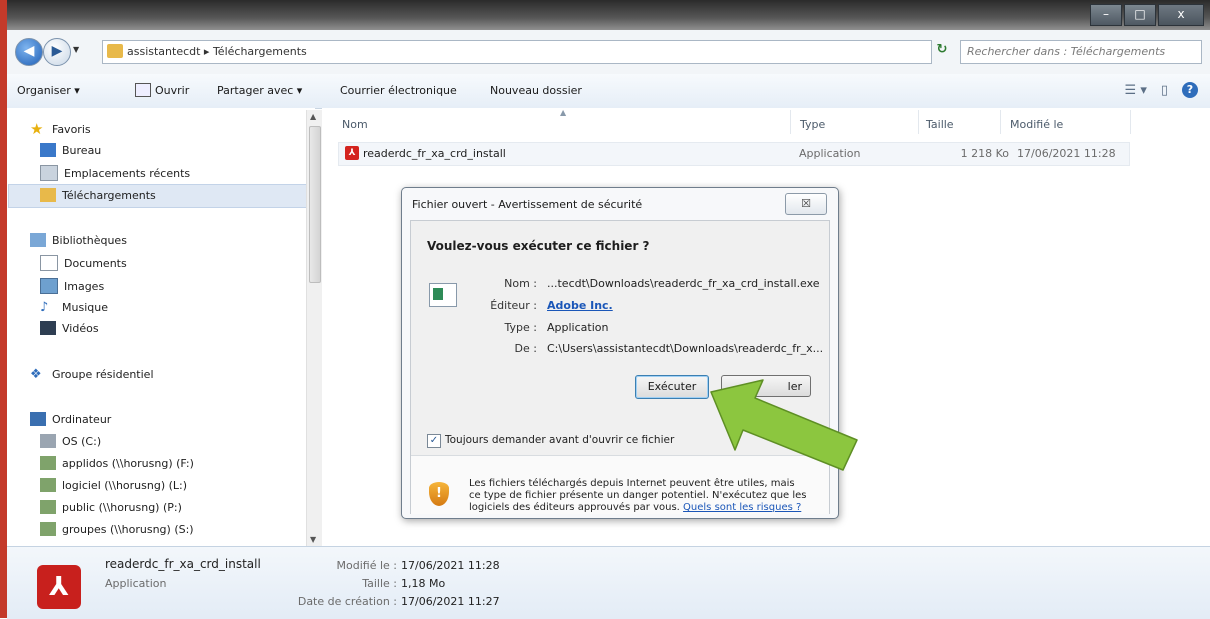 This screenshot has height=619, width=1210. I want to click on dialog-question: Voulez-vous exécuter ce fichier ?, so click(538, 246).